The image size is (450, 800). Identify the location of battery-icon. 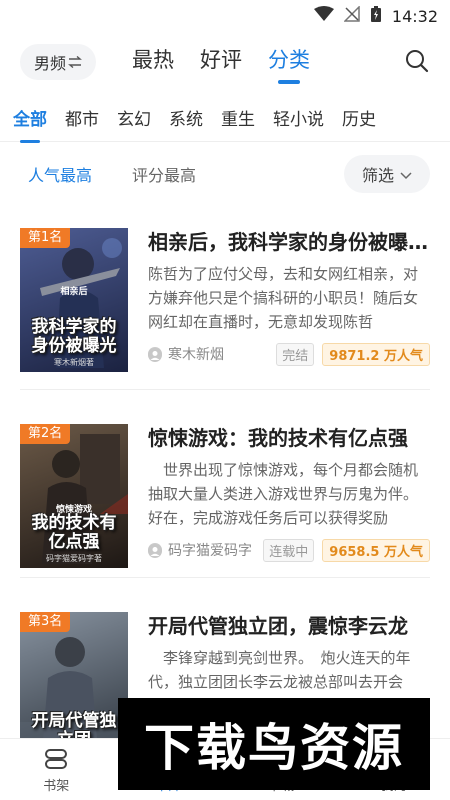
(376, 16).